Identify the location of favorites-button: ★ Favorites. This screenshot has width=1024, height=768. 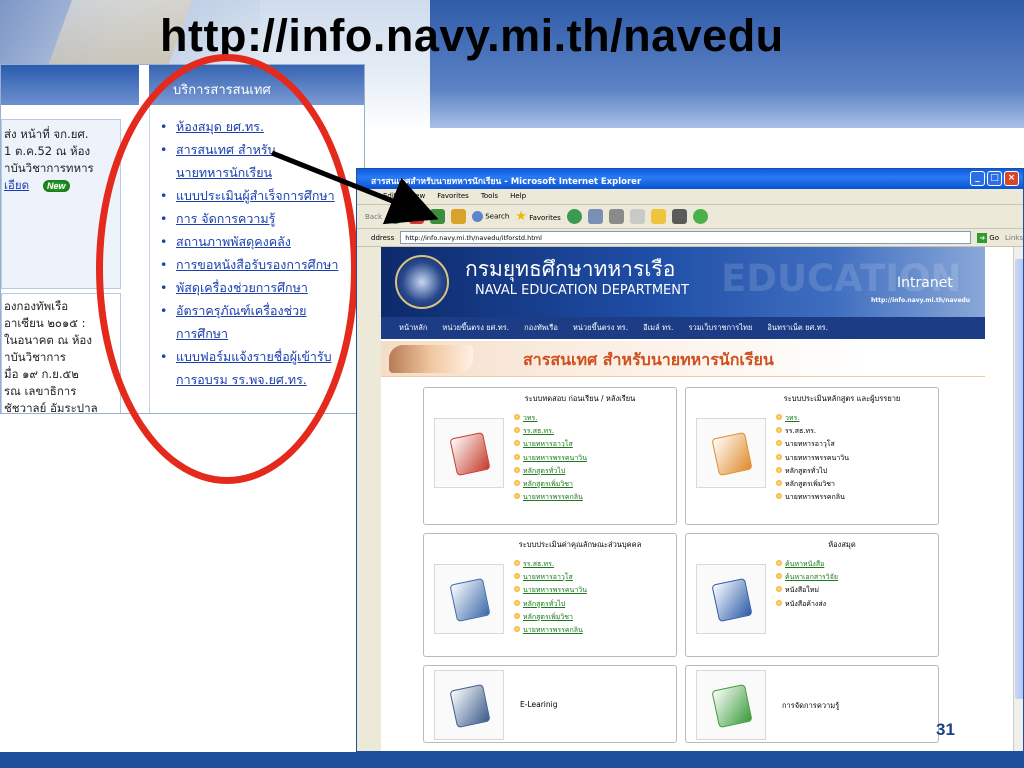
(538, 216).